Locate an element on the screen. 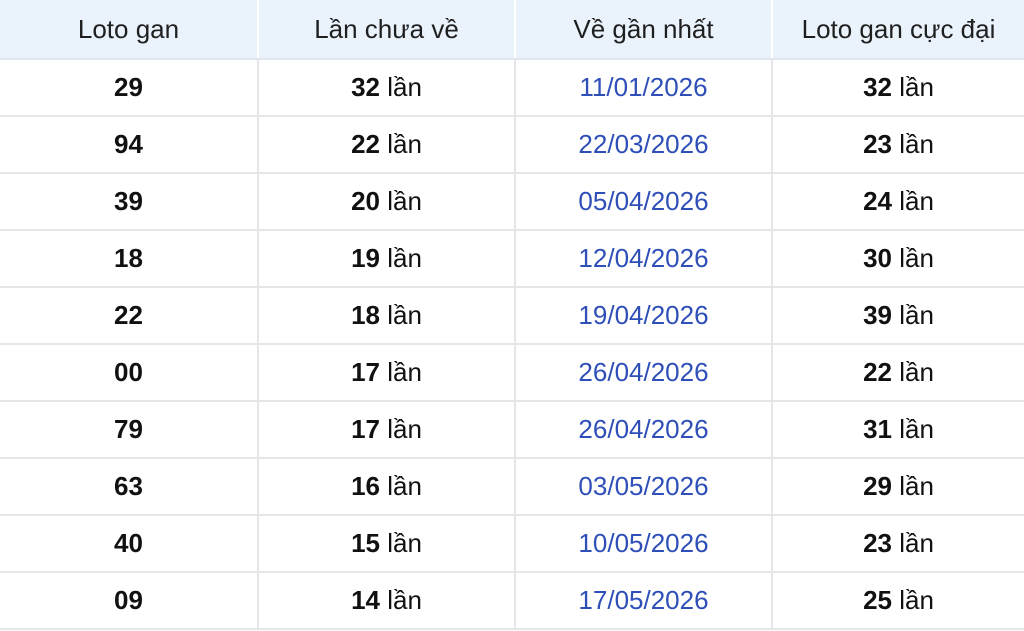 Image resolution: width=1024 pixels, height=631 pixels. ve-gan-nhat-cell: 17/05/2026 is located at coordinates (644, 601).